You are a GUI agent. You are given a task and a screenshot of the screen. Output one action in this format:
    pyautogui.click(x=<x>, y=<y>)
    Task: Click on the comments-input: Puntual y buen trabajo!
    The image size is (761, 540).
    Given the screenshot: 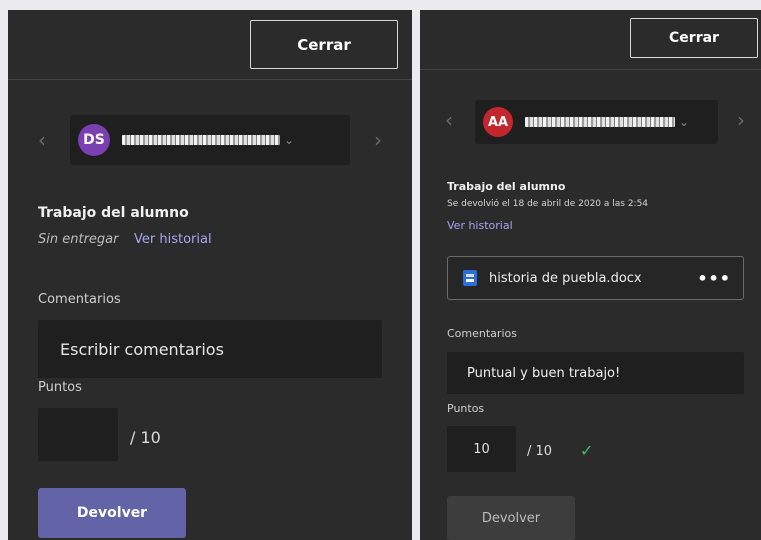 What is the action you would take?
    pyautogui.click(x=595, y=373)
    